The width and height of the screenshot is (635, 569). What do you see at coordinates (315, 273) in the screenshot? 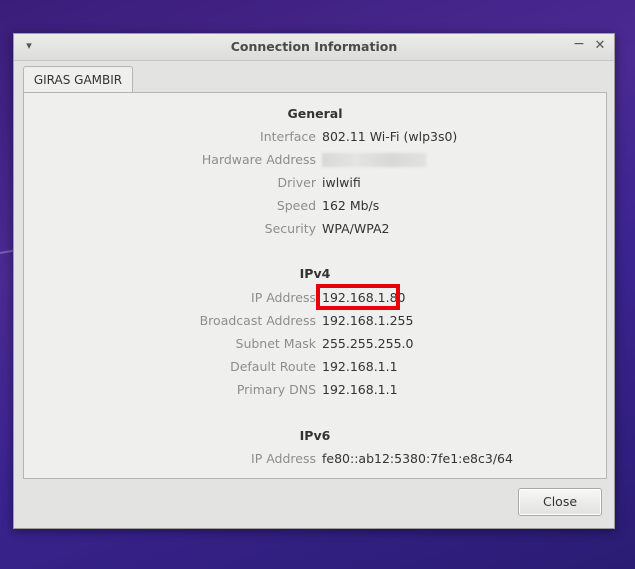
I see `ipv4-header: IPv4` at bounding box center [315, 273].